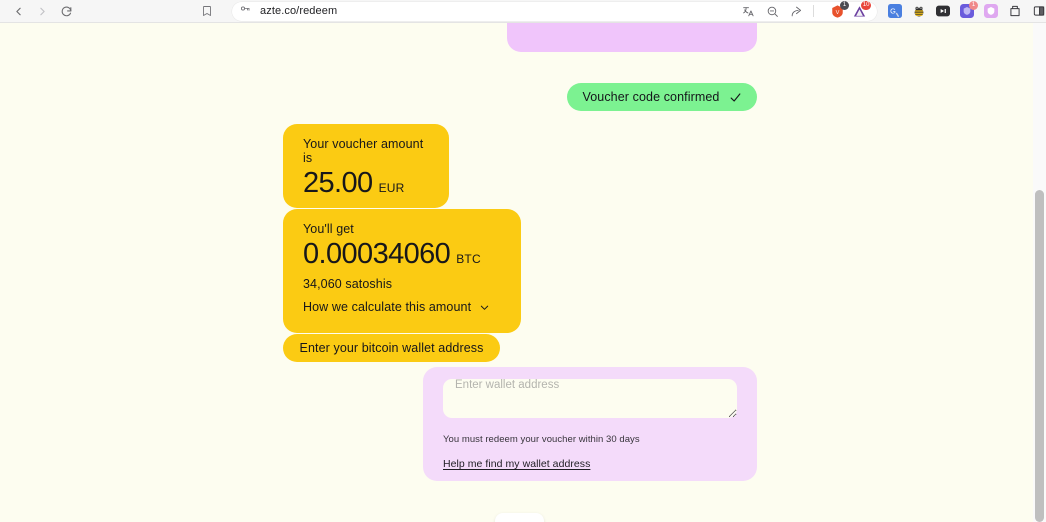  What do you see at coordinates (850, 10) in the screenshot?
I see `addressbar-extensions: V 1 10` at bounding box center [850, 10].